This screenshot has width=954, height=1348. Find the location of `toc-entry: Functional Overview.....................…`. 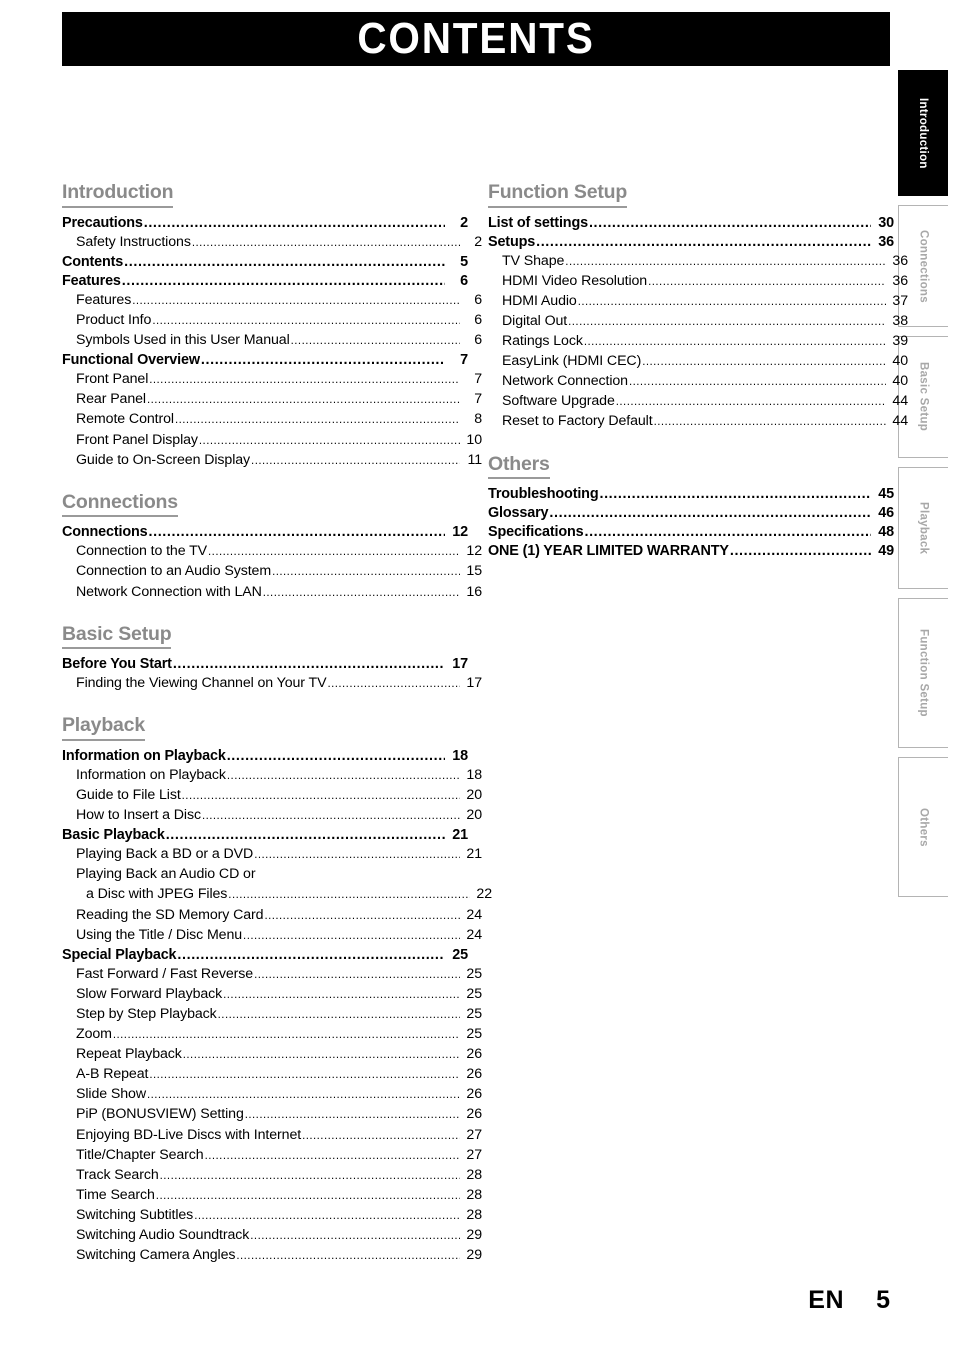

toc-entry: Functional Overview.....................… is located at coordinates (265, 360).